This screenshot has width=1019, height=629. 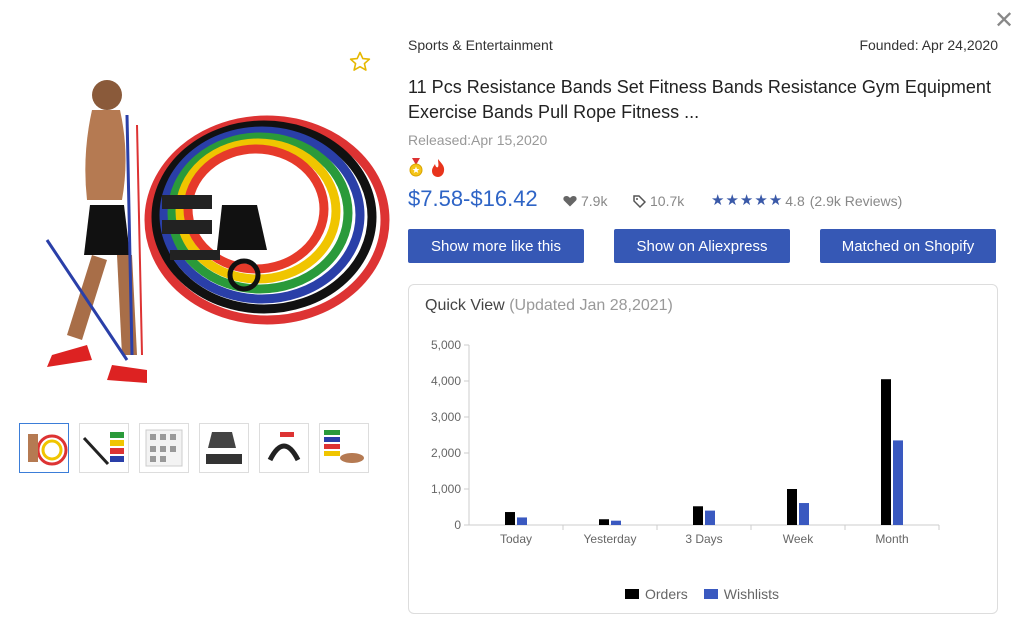 I want to click on fire-icon, so click(x=438, y=170).